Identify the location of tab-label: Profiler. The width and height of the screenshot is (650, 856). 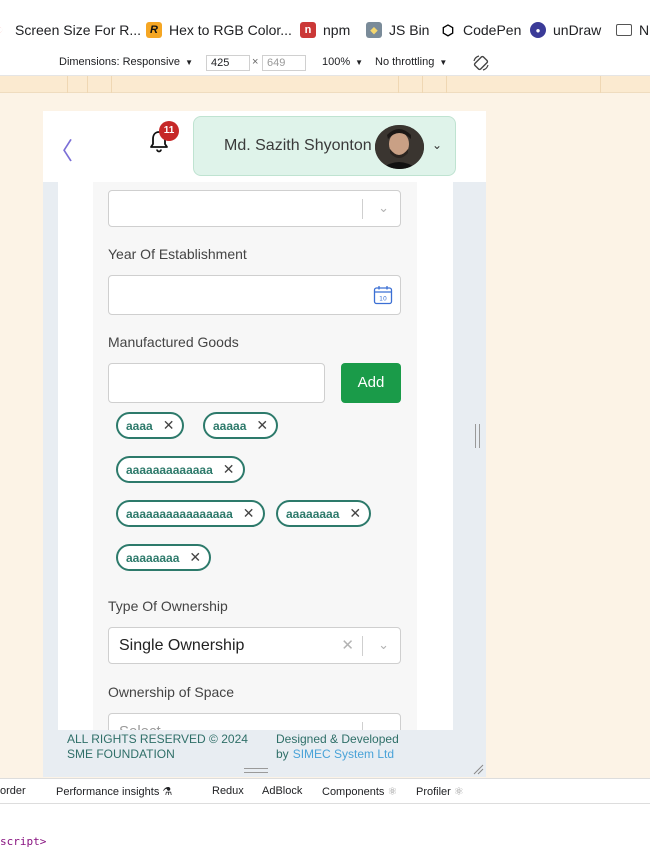
(433, 792).